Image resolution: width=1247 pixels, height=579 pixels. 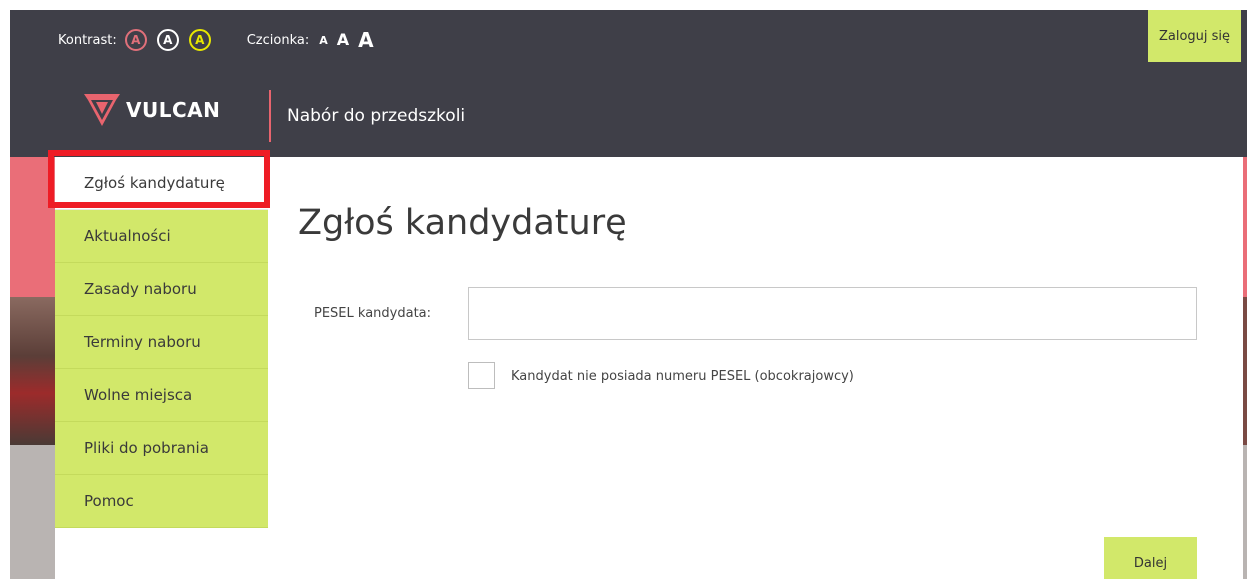 I want to click on contrast-option-yellow: A, so click(x=199, y=40).